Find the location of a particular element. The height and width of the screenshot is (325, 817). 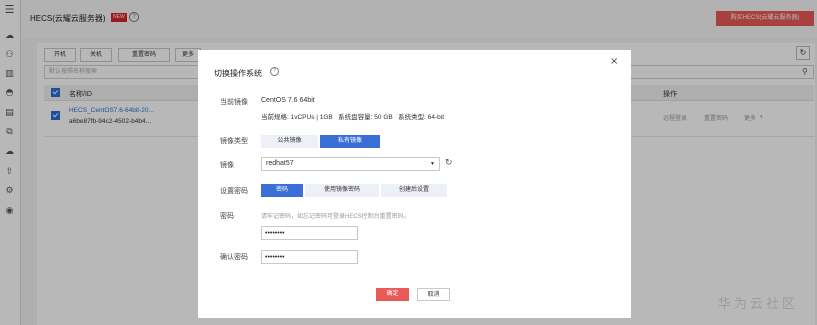

password-field is located at coordinates (309, 233).